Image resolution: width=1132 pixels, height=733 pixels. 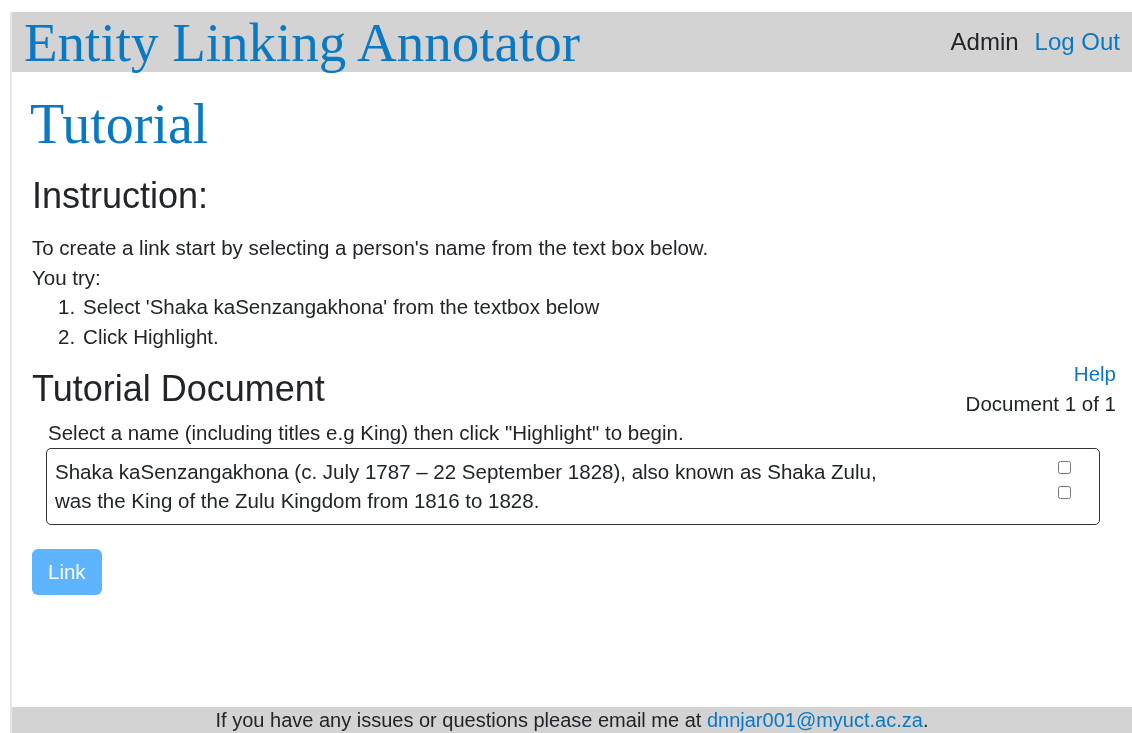 What do you see at coordinates (67, 277) in the screenshot?
I see `instruction-text: You try:` at bounding box center [67, 277].